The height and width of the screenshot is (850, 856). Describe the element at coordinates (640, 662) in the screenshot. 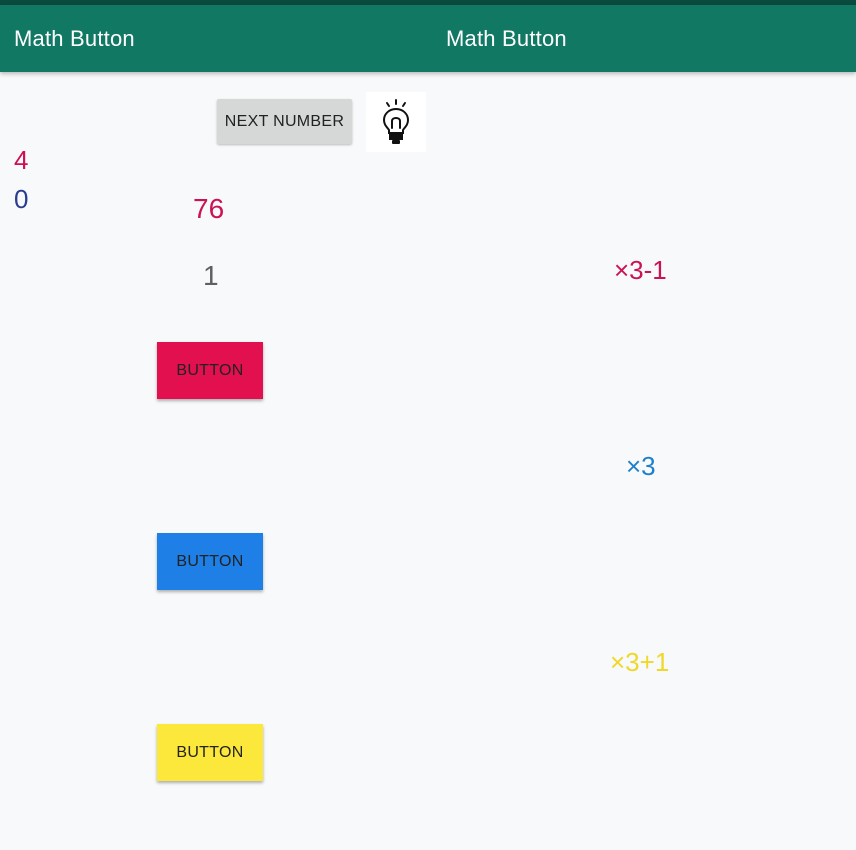

I see `plus-one-triple-label: ×3+1` at that location.